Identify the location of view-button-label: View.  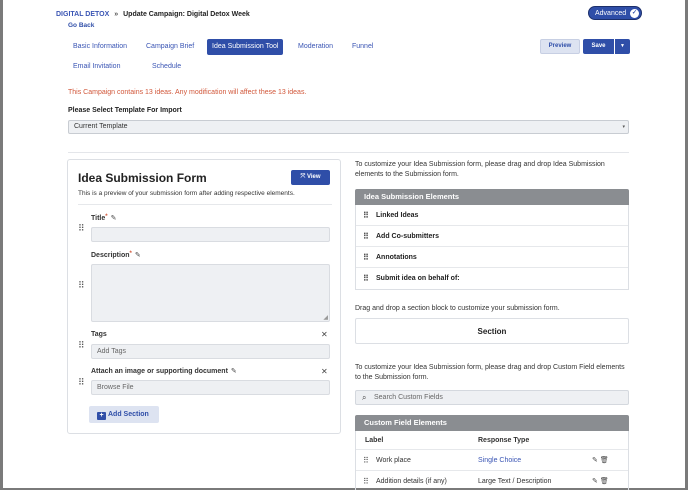
(313, 177).